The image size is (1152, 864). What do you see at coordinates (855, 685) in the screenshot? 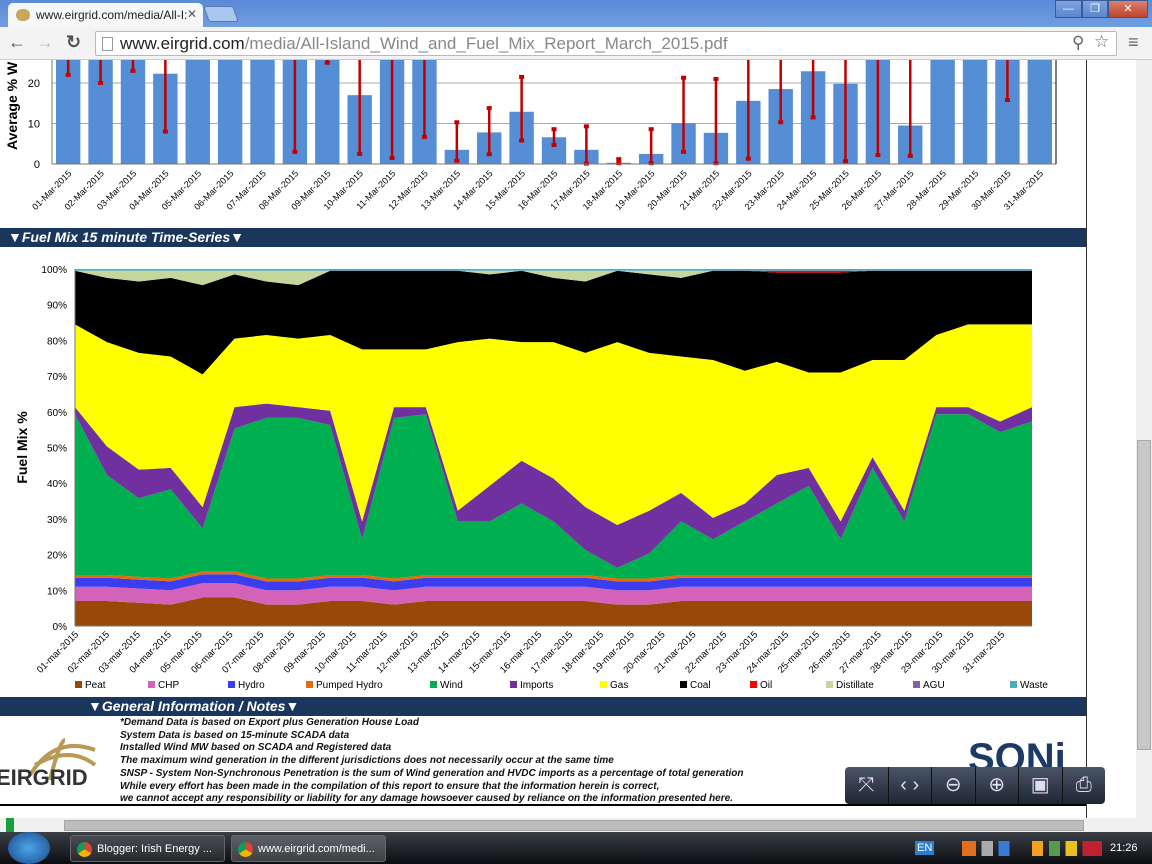
I see `legend-label: Distillate` at bounding box center [855, 685].